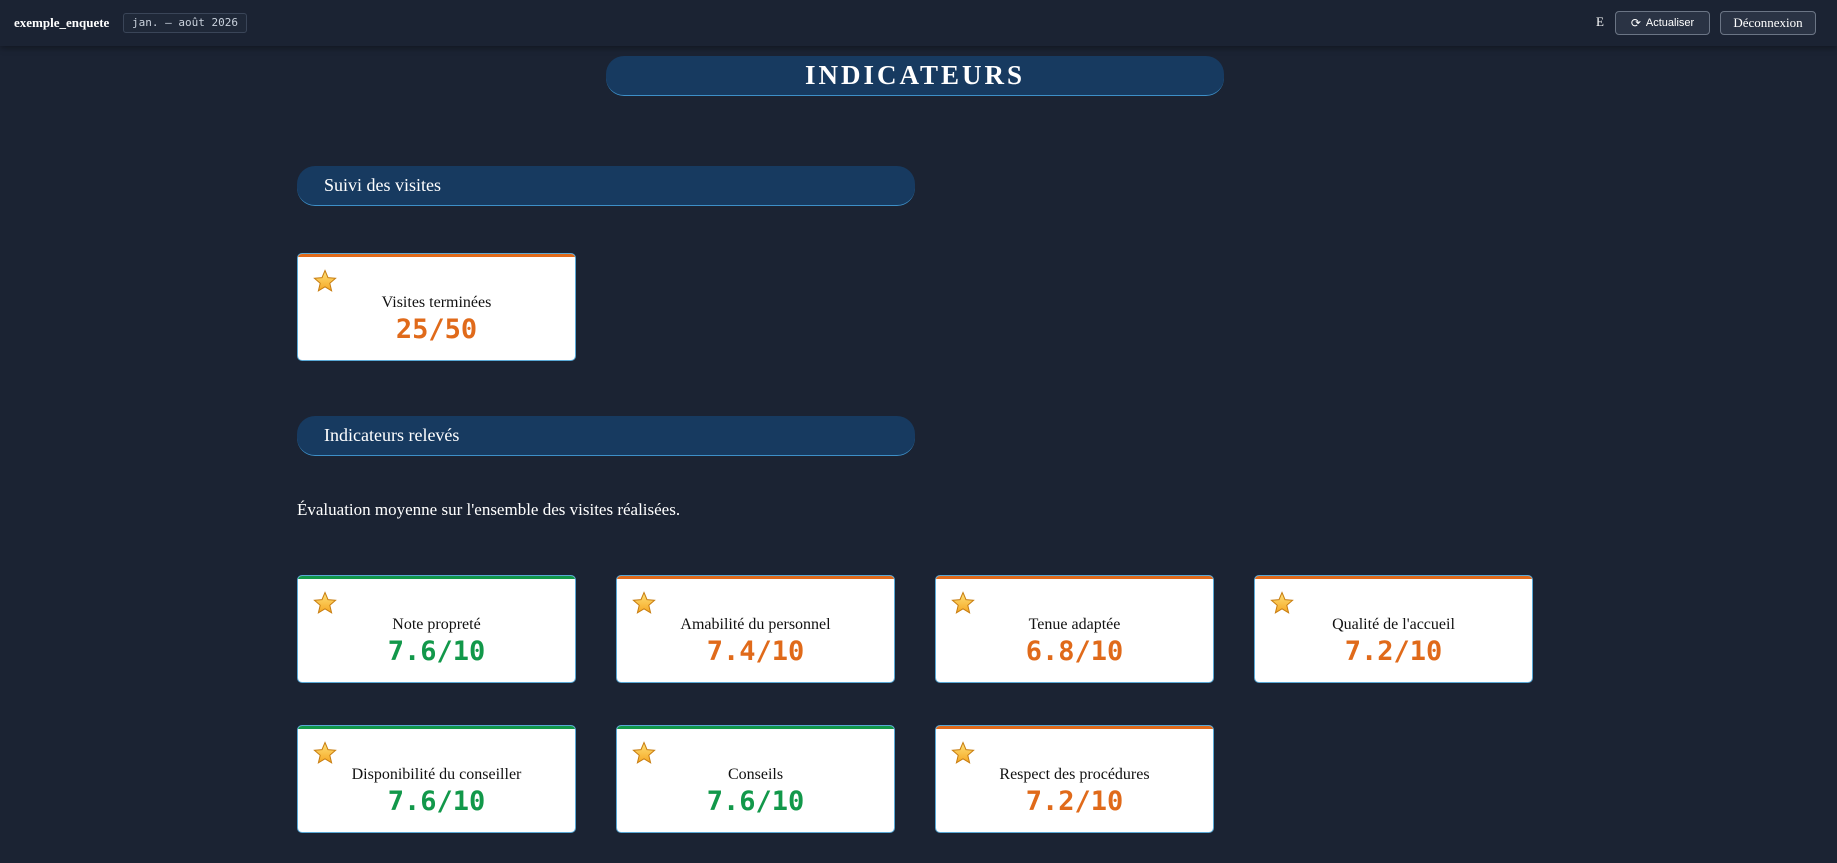 The width and height of the screenshot is (1837, 863). What do you see at coordinates (436, 329) in the screenshot?
I see `kpi-value: 25/50` at bounding box center [436, 329].